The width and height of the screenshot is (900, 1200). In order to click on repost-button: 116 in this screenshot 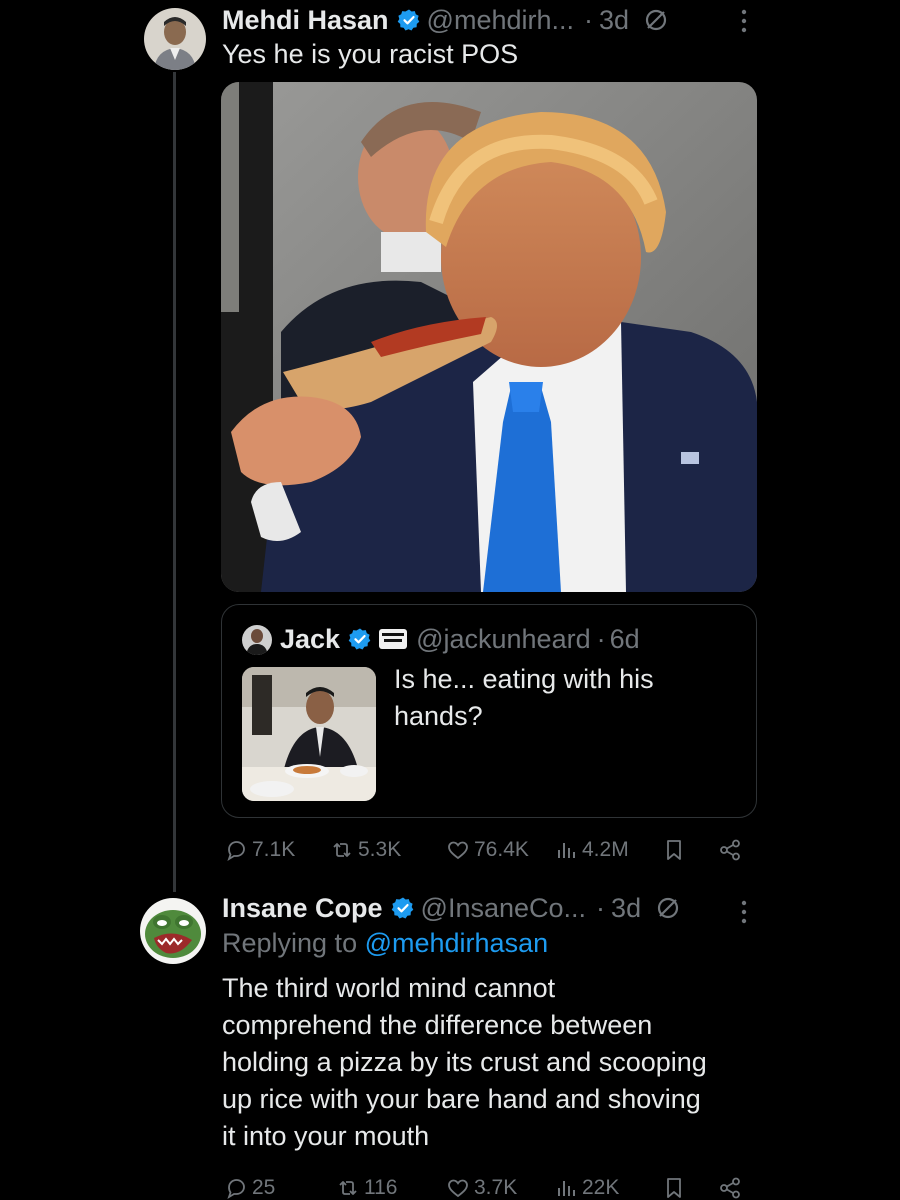, I will do `click(366, 1188)`.